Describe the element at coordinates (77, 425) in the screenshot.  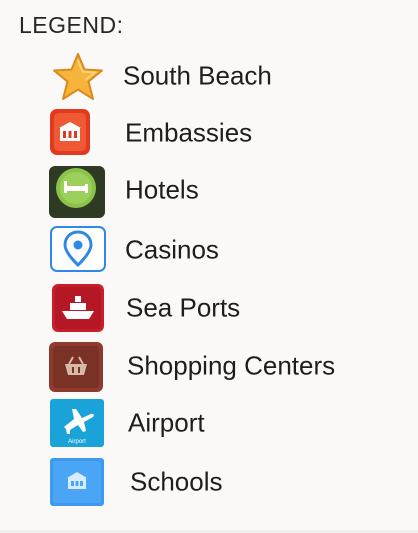
I see `airplane-icon: Airport` at that location.